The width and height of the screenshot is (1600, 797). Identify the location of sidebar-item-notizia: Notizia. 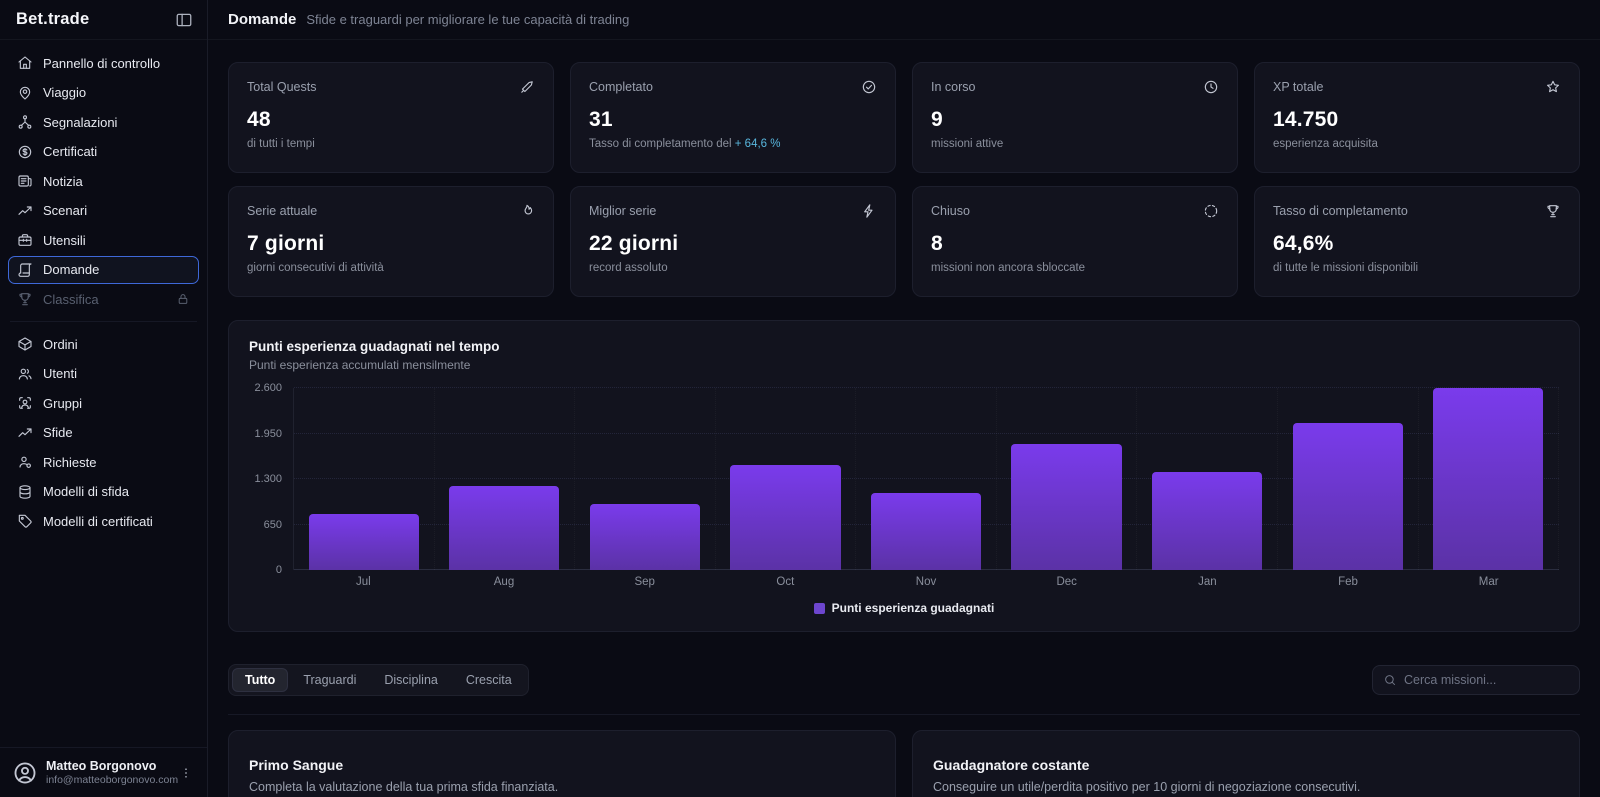
(103, 181).